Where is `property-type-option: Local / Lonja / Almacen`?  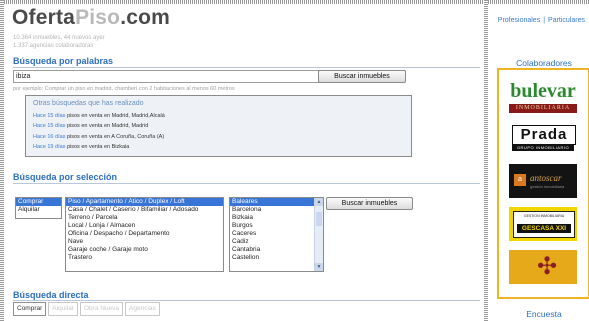 property-type-option: Local / Lonja / Almacen is located at coordinates (144, 226).